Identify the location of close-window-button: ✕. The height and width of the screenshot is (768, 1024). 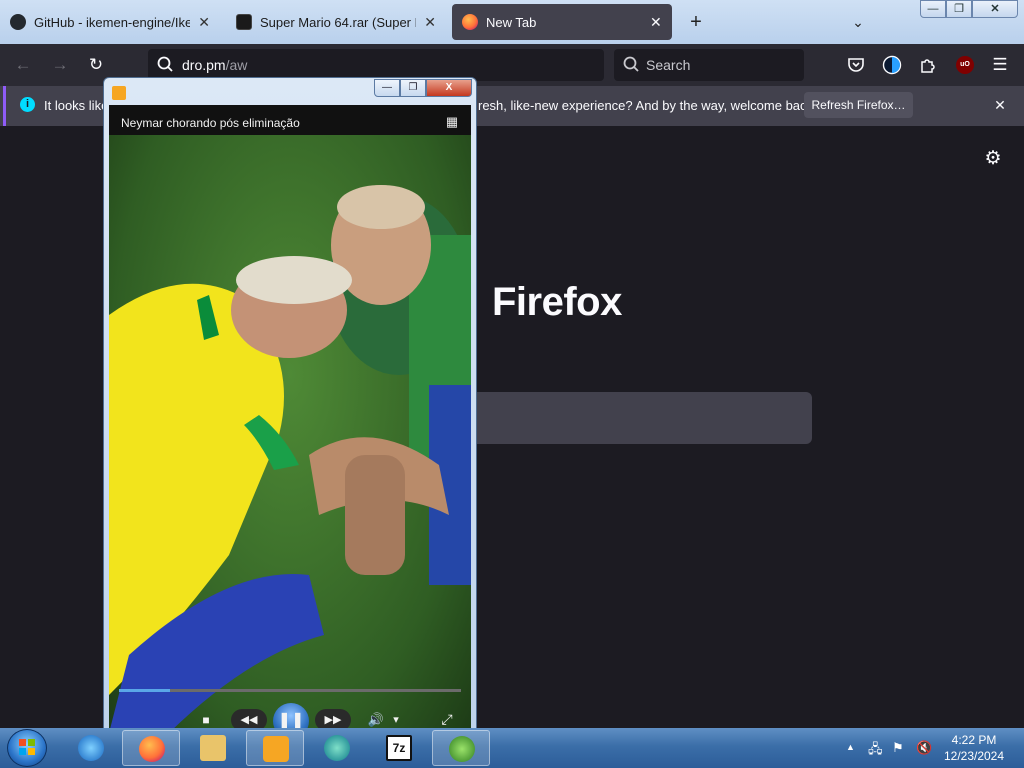
(995, 9).